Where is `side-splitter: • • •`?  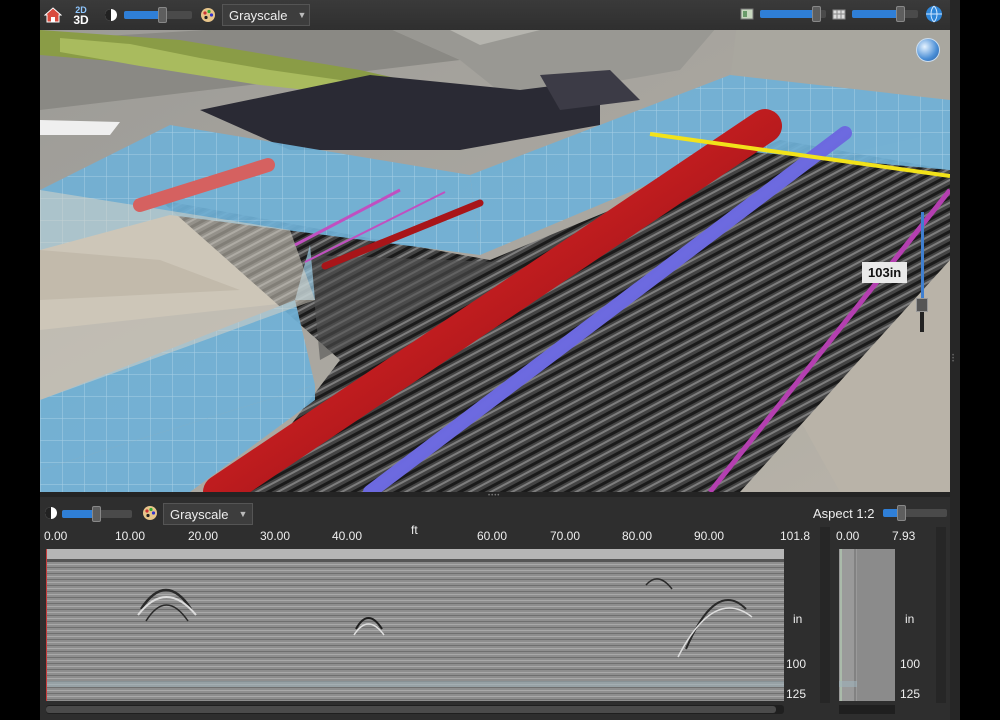
side-splitter: • • • is located at coordinates (955, 360).